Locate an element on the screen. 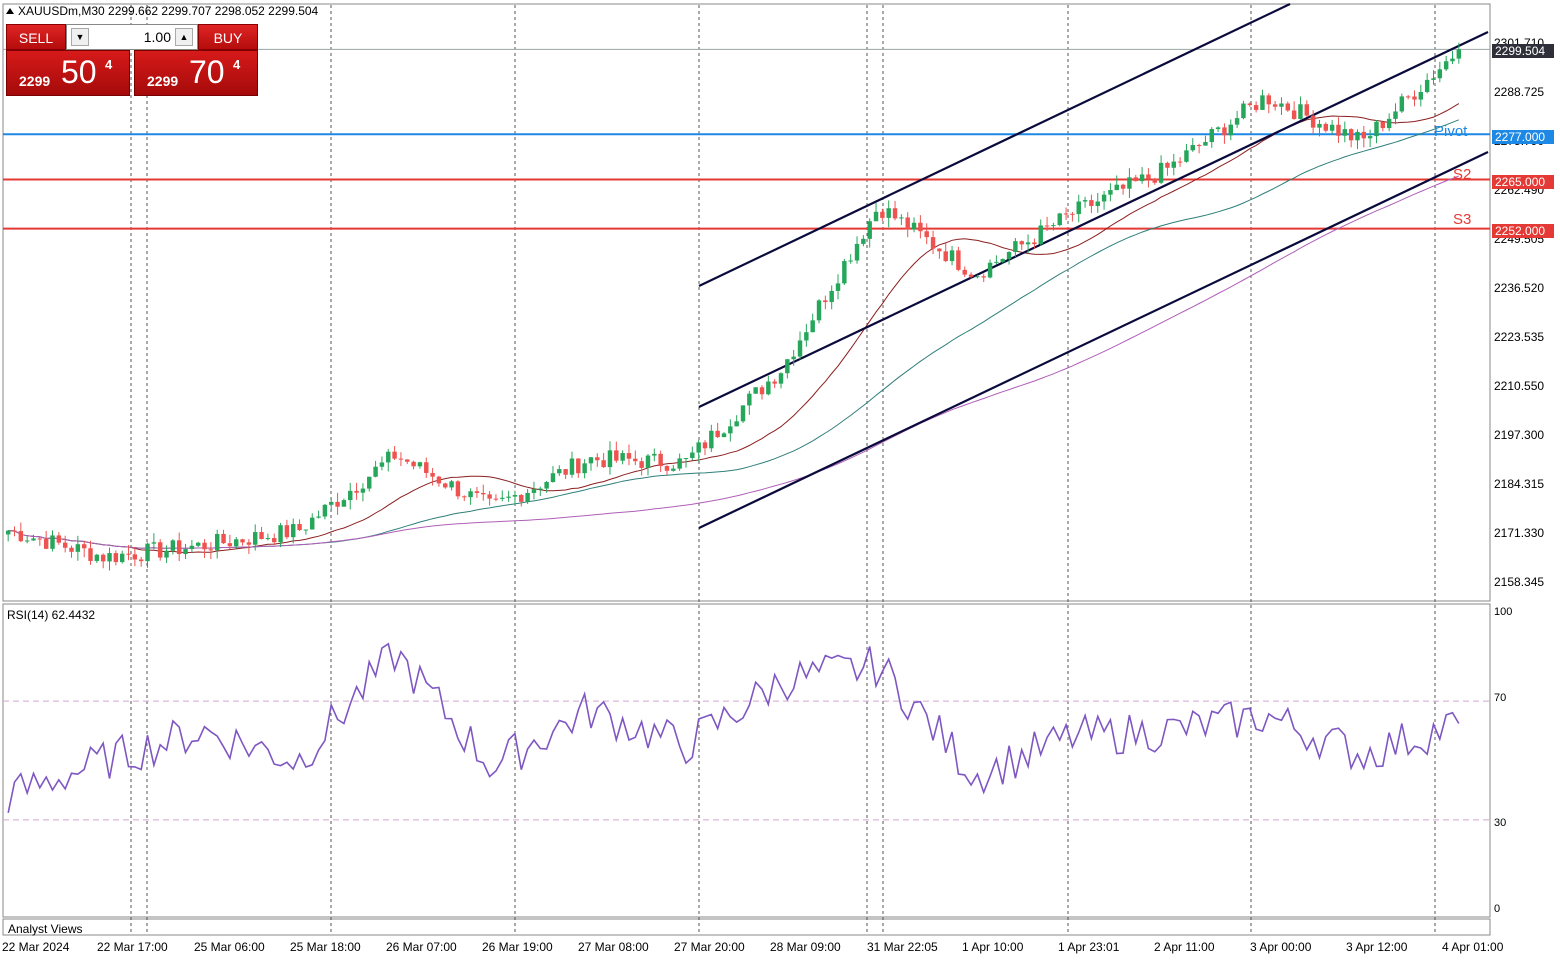 Image resolution: width=1560 pixels, height=960 pixels. collapse-triangle-icon is located at coordinates (10, 11).